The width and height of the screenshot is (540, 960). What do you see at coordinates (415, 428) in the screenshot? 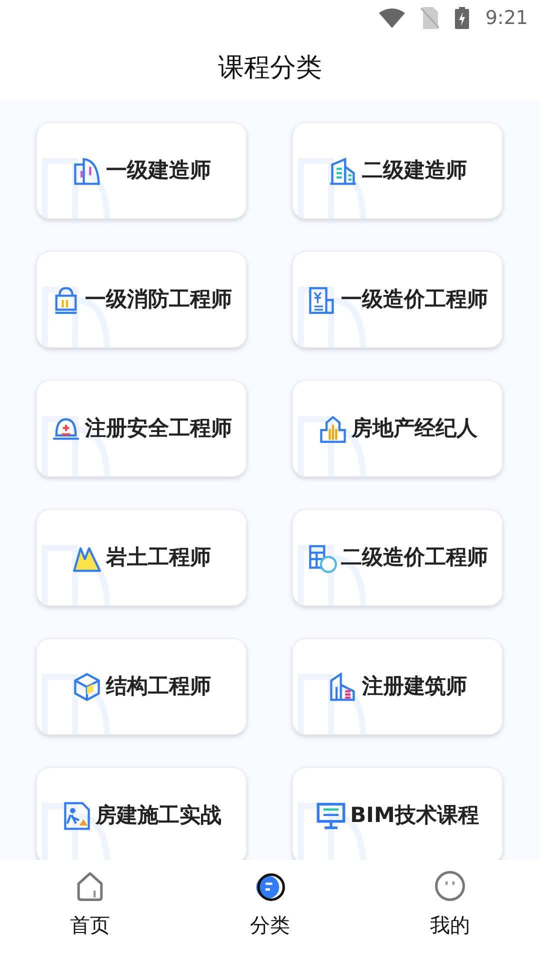
I see `category-label: 房地产经纪人` at bounding box center [415, 428].